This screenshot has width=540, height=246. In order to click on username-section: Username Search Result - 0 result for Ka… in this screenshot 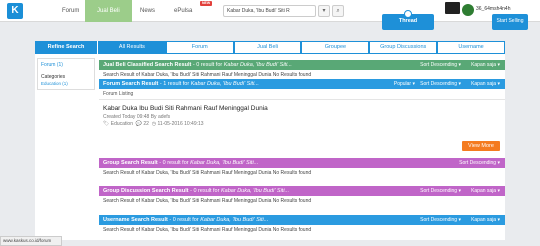, I will do `click(302, 225)`.